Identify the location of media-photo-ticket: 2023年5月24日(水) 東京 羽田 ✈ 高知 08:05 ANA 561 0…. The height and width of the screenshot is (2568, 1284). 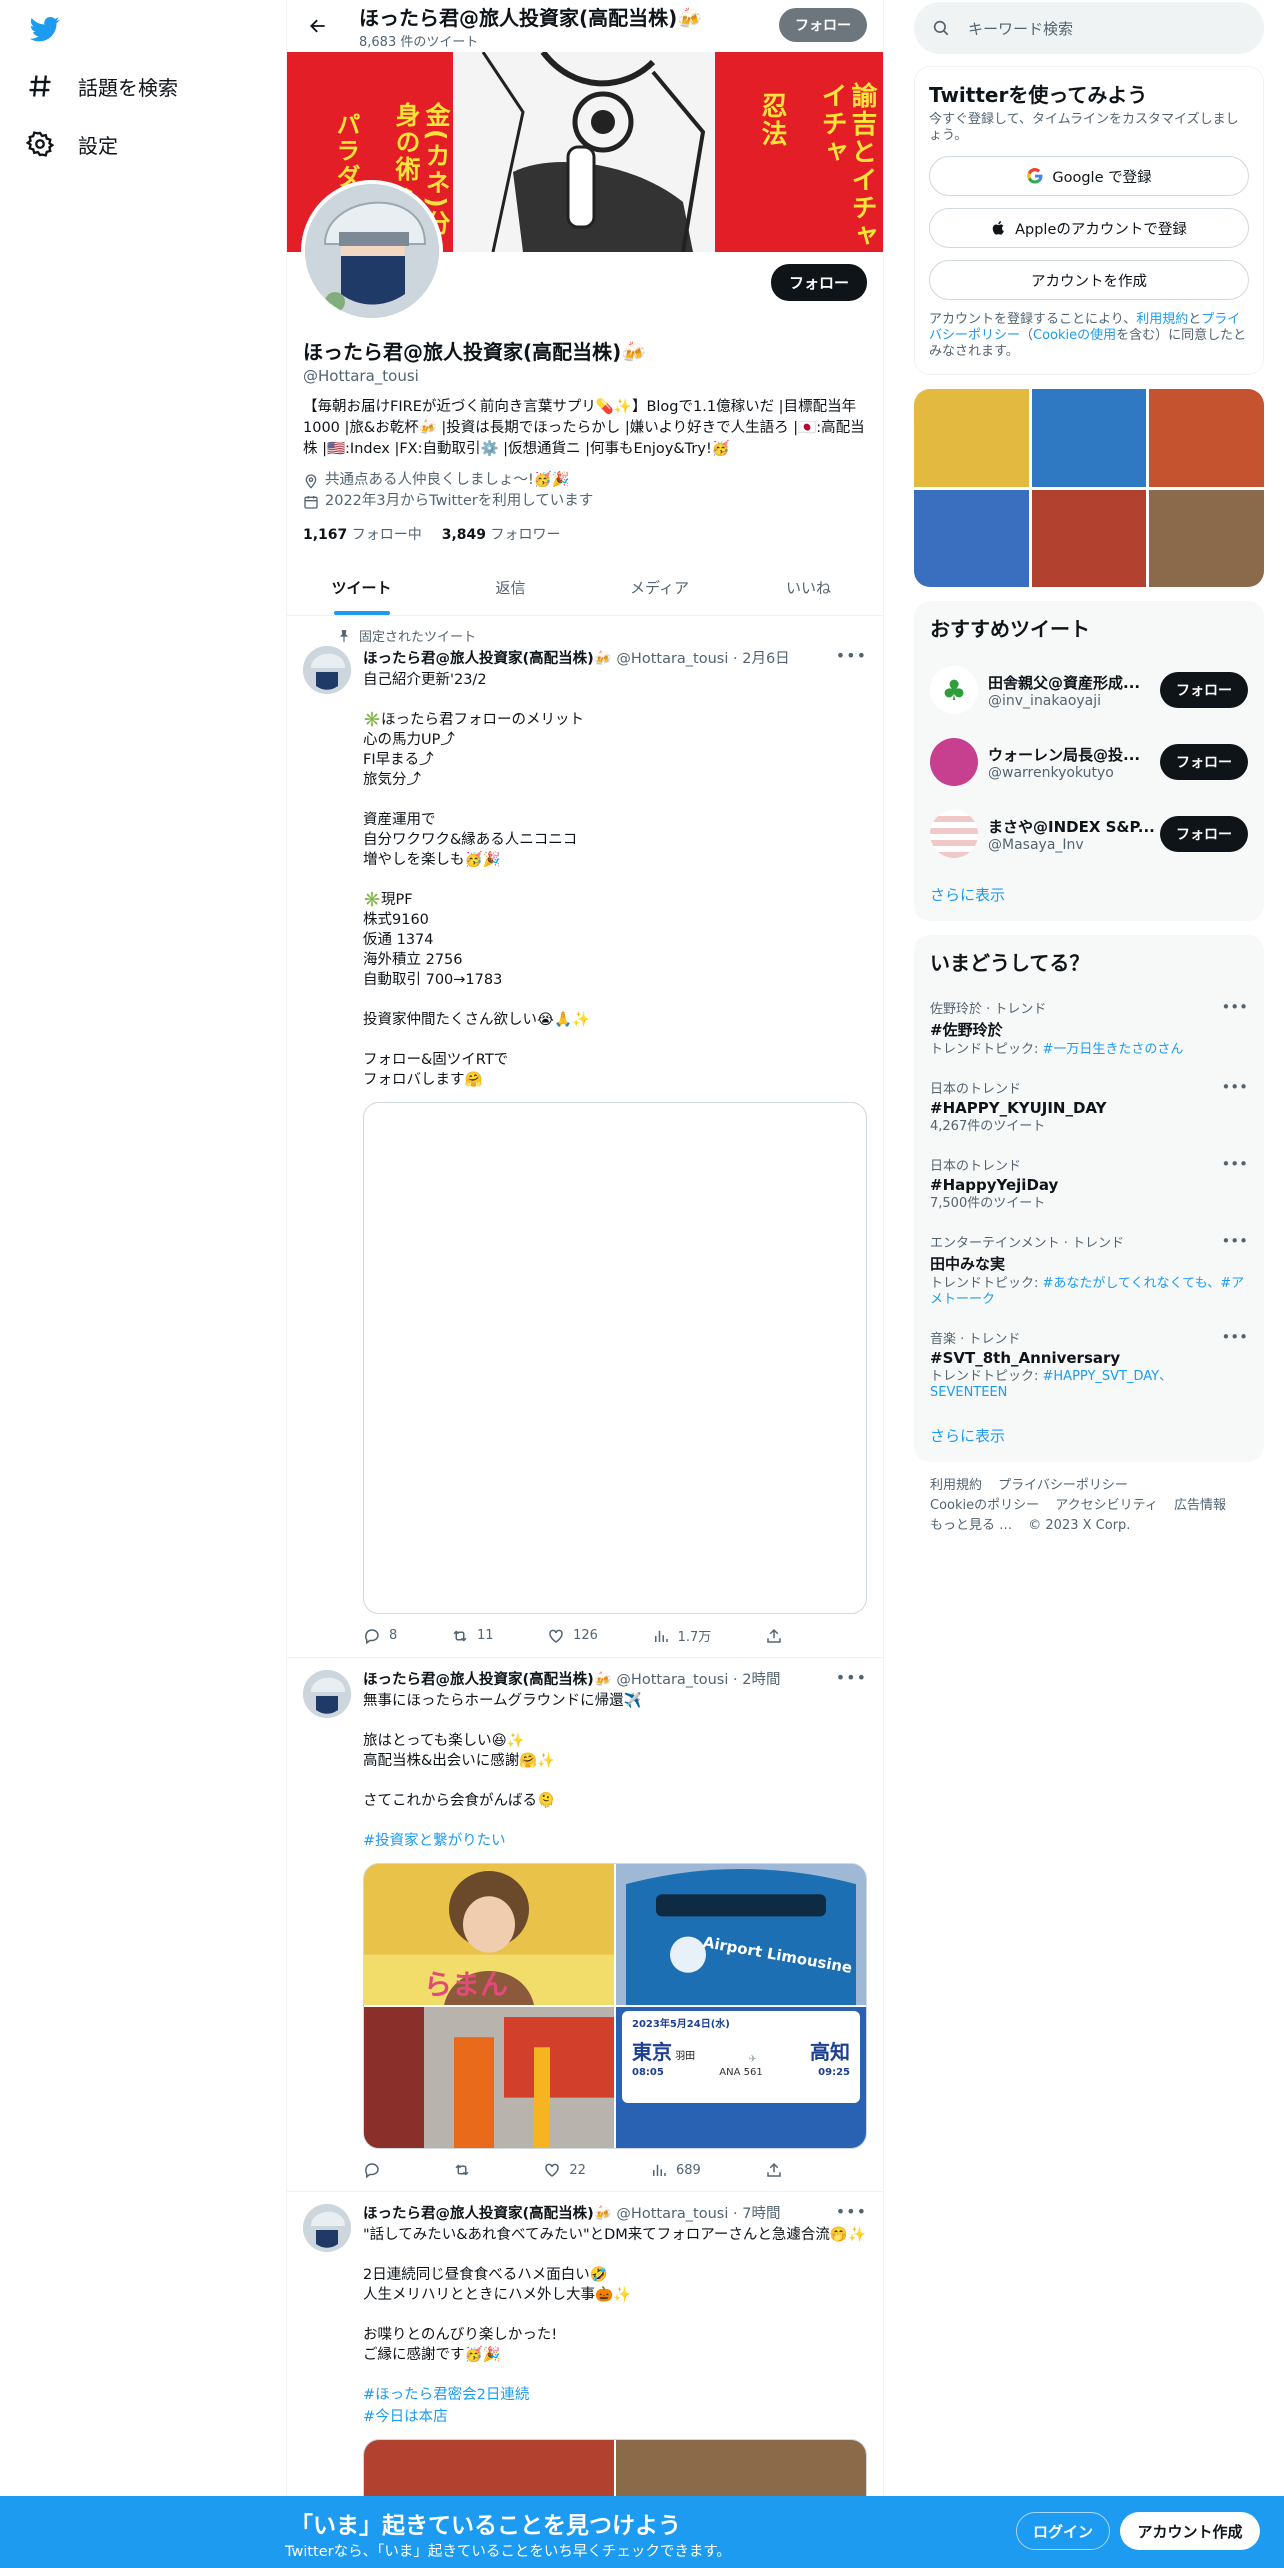
(741, 2077).